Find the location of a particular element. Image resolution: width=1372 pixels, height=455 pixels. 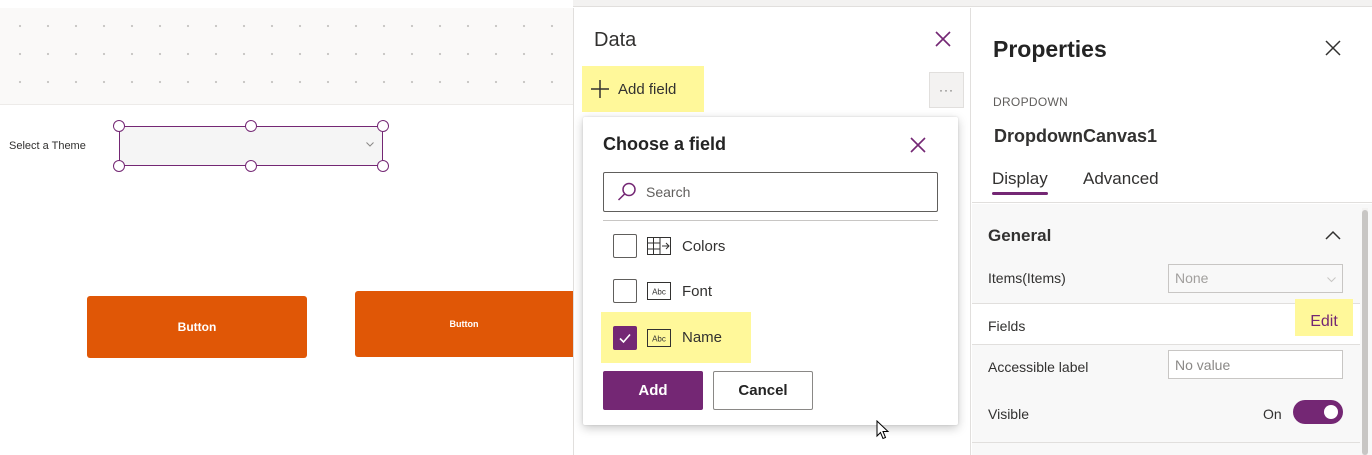

search-icon is located at coordinates (626, 191).